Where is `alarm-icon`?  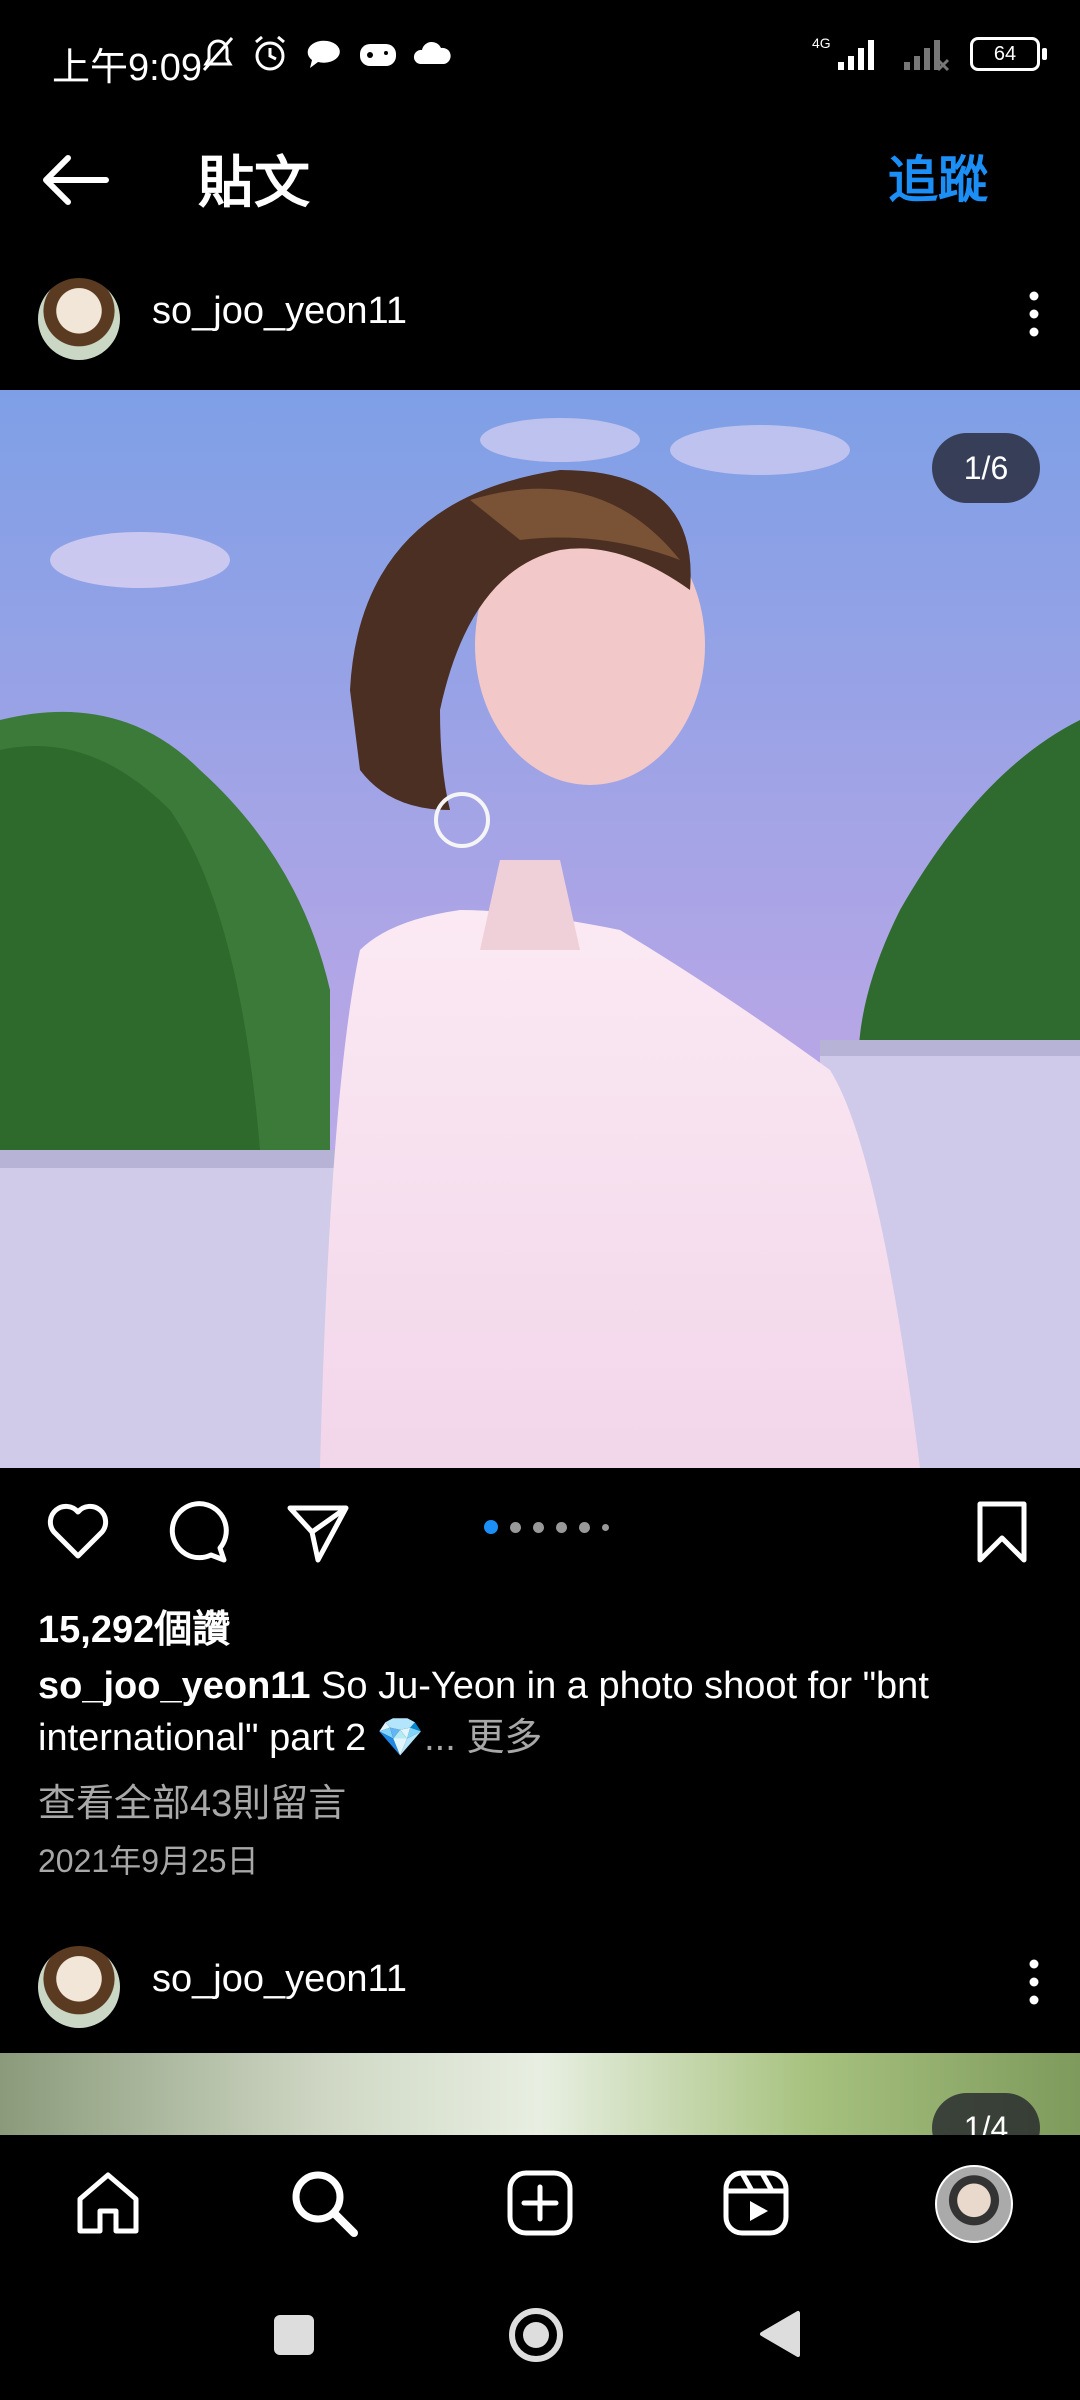 alarm-icon is located at coordinates (270, 53).